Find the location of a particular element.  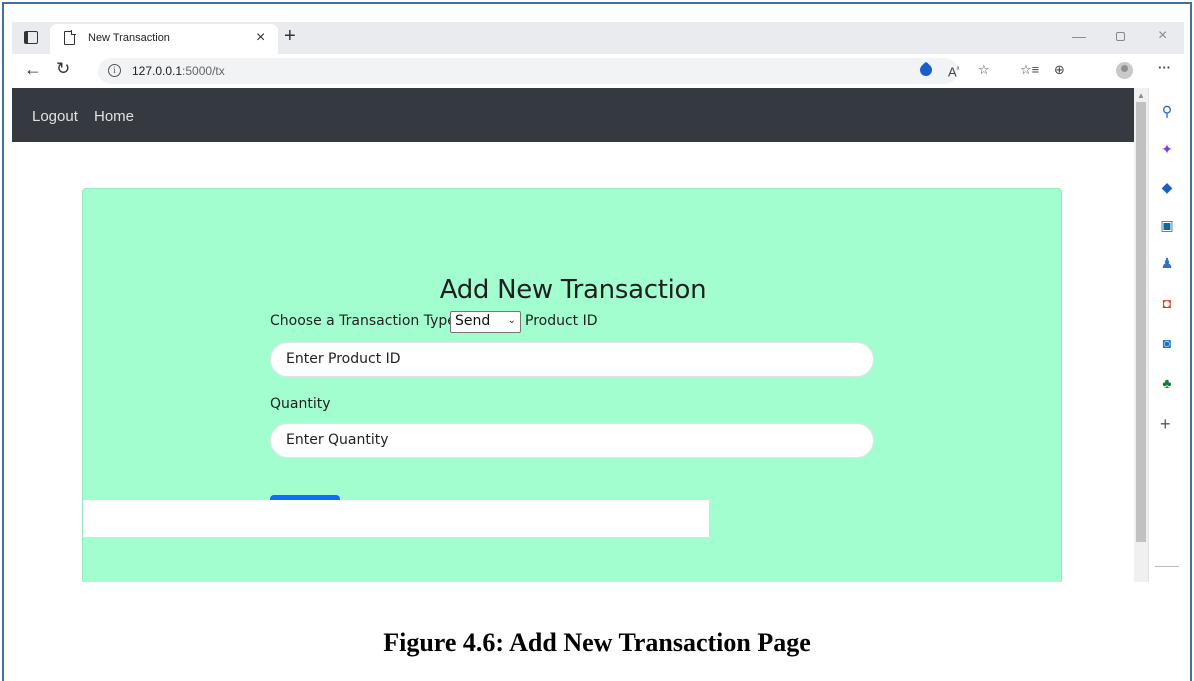

home-link: Home is located at coordinates (114, 116).